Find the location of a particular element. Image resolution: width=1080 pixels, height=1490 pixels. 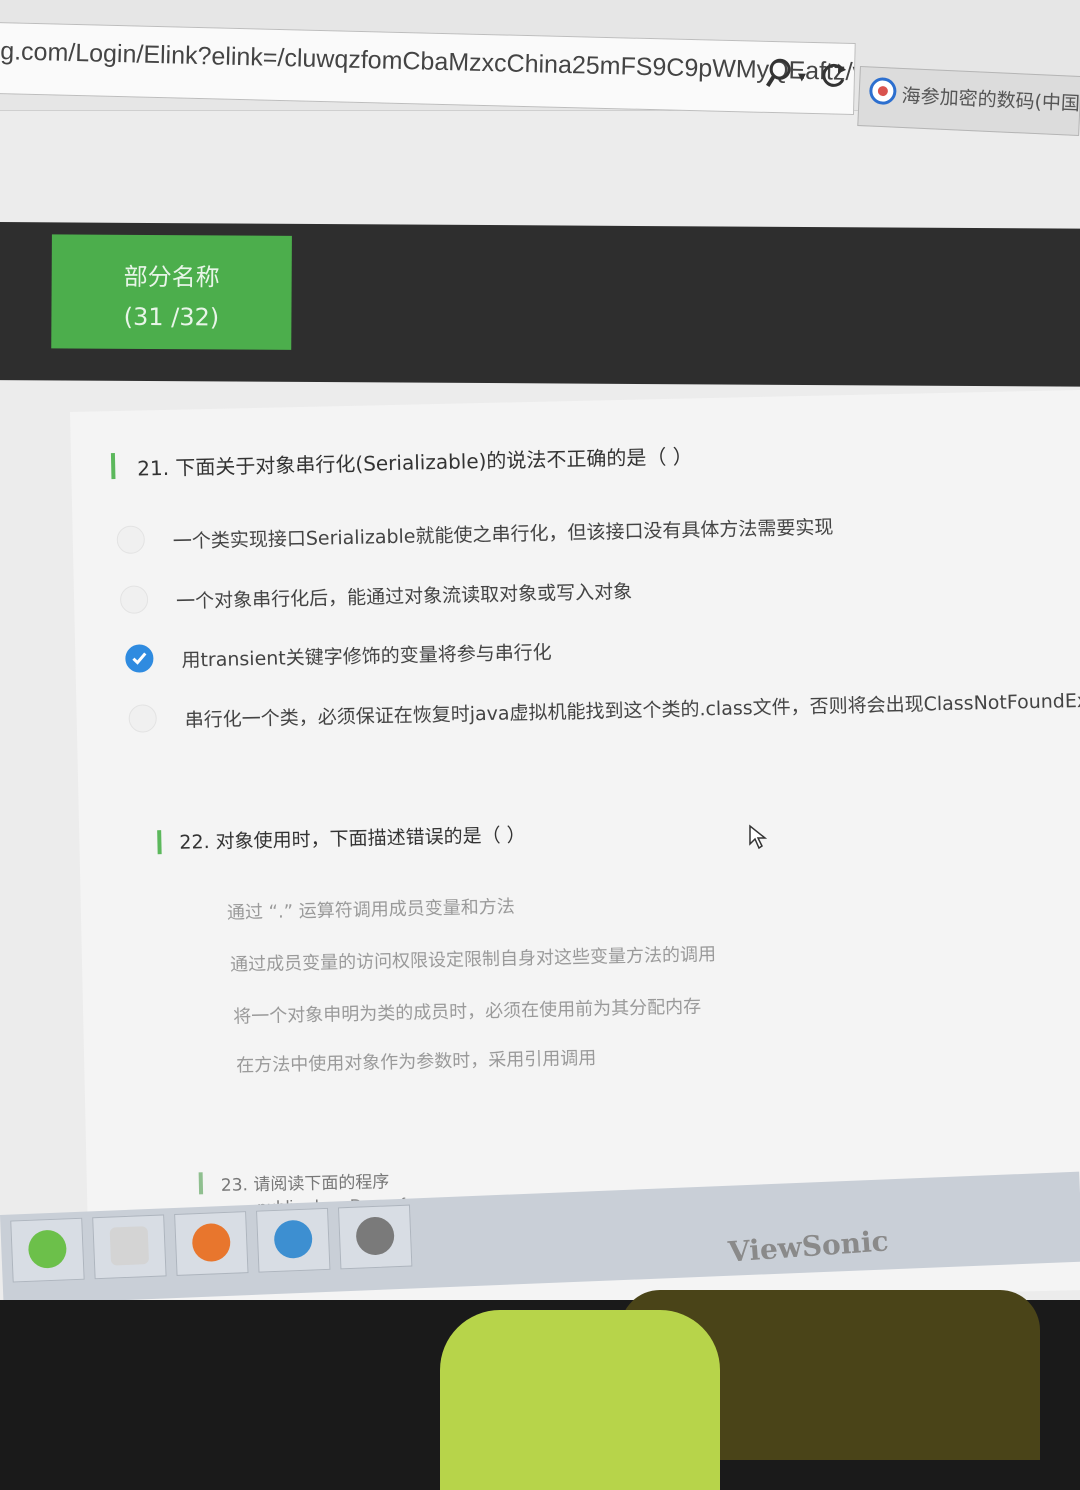

section-indicator: 部分名称 (31 /32) is located at coordinates (171, 292).